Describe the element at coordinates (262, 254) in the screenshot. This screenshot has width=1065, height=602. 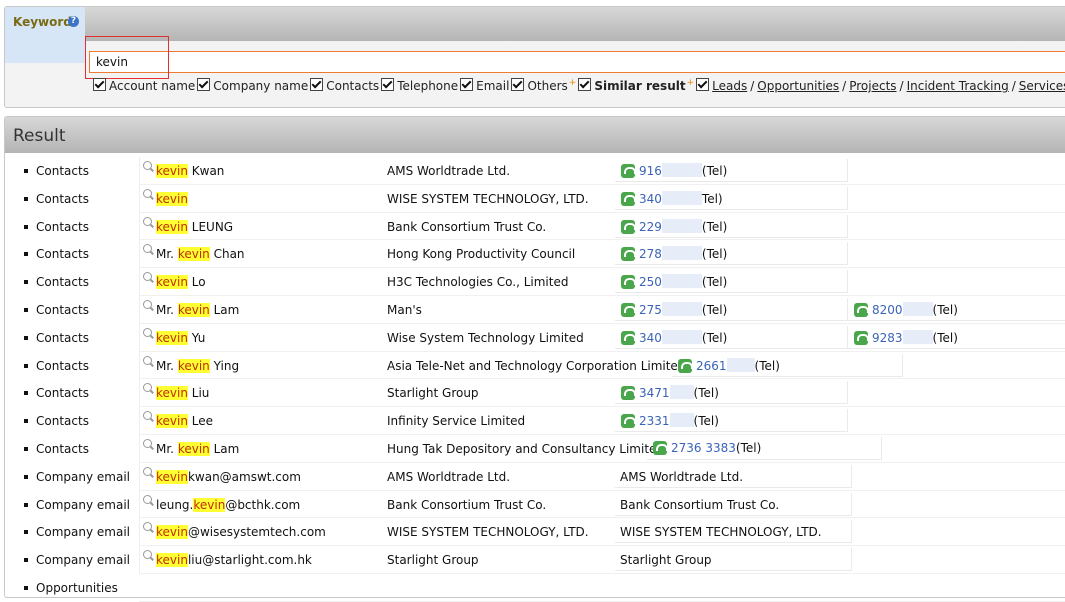
I see `name-cell: Mr. kevin Chan` at that location.